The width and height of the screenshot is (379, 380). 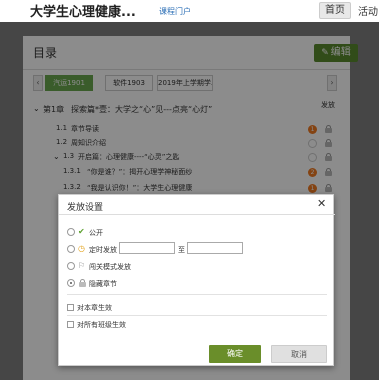 What do you see at coordinates (71, 283) in the screenshot?
I see `radio-hide-chapter` at bounding box center [71, 283].